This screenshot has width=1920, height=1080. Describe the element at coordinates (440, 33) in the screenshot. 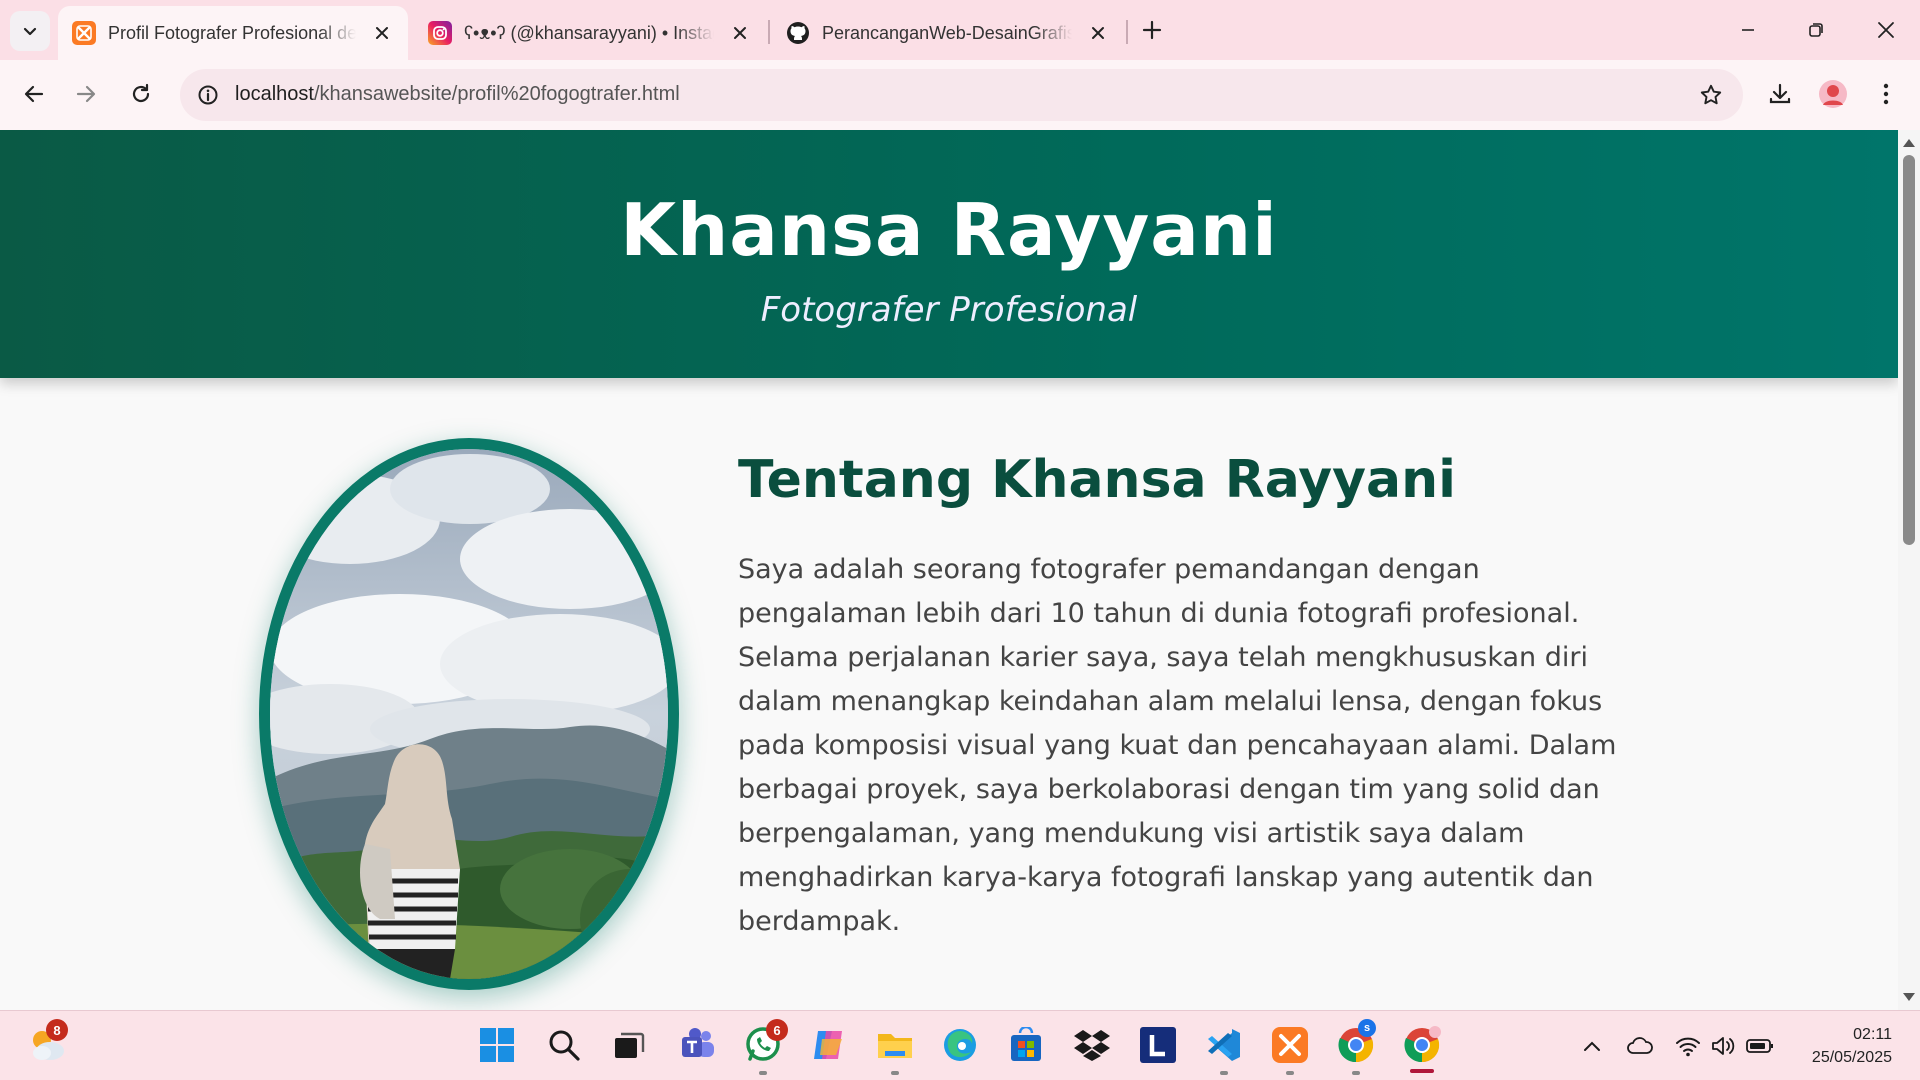

I see `instagram-icon` at that location.